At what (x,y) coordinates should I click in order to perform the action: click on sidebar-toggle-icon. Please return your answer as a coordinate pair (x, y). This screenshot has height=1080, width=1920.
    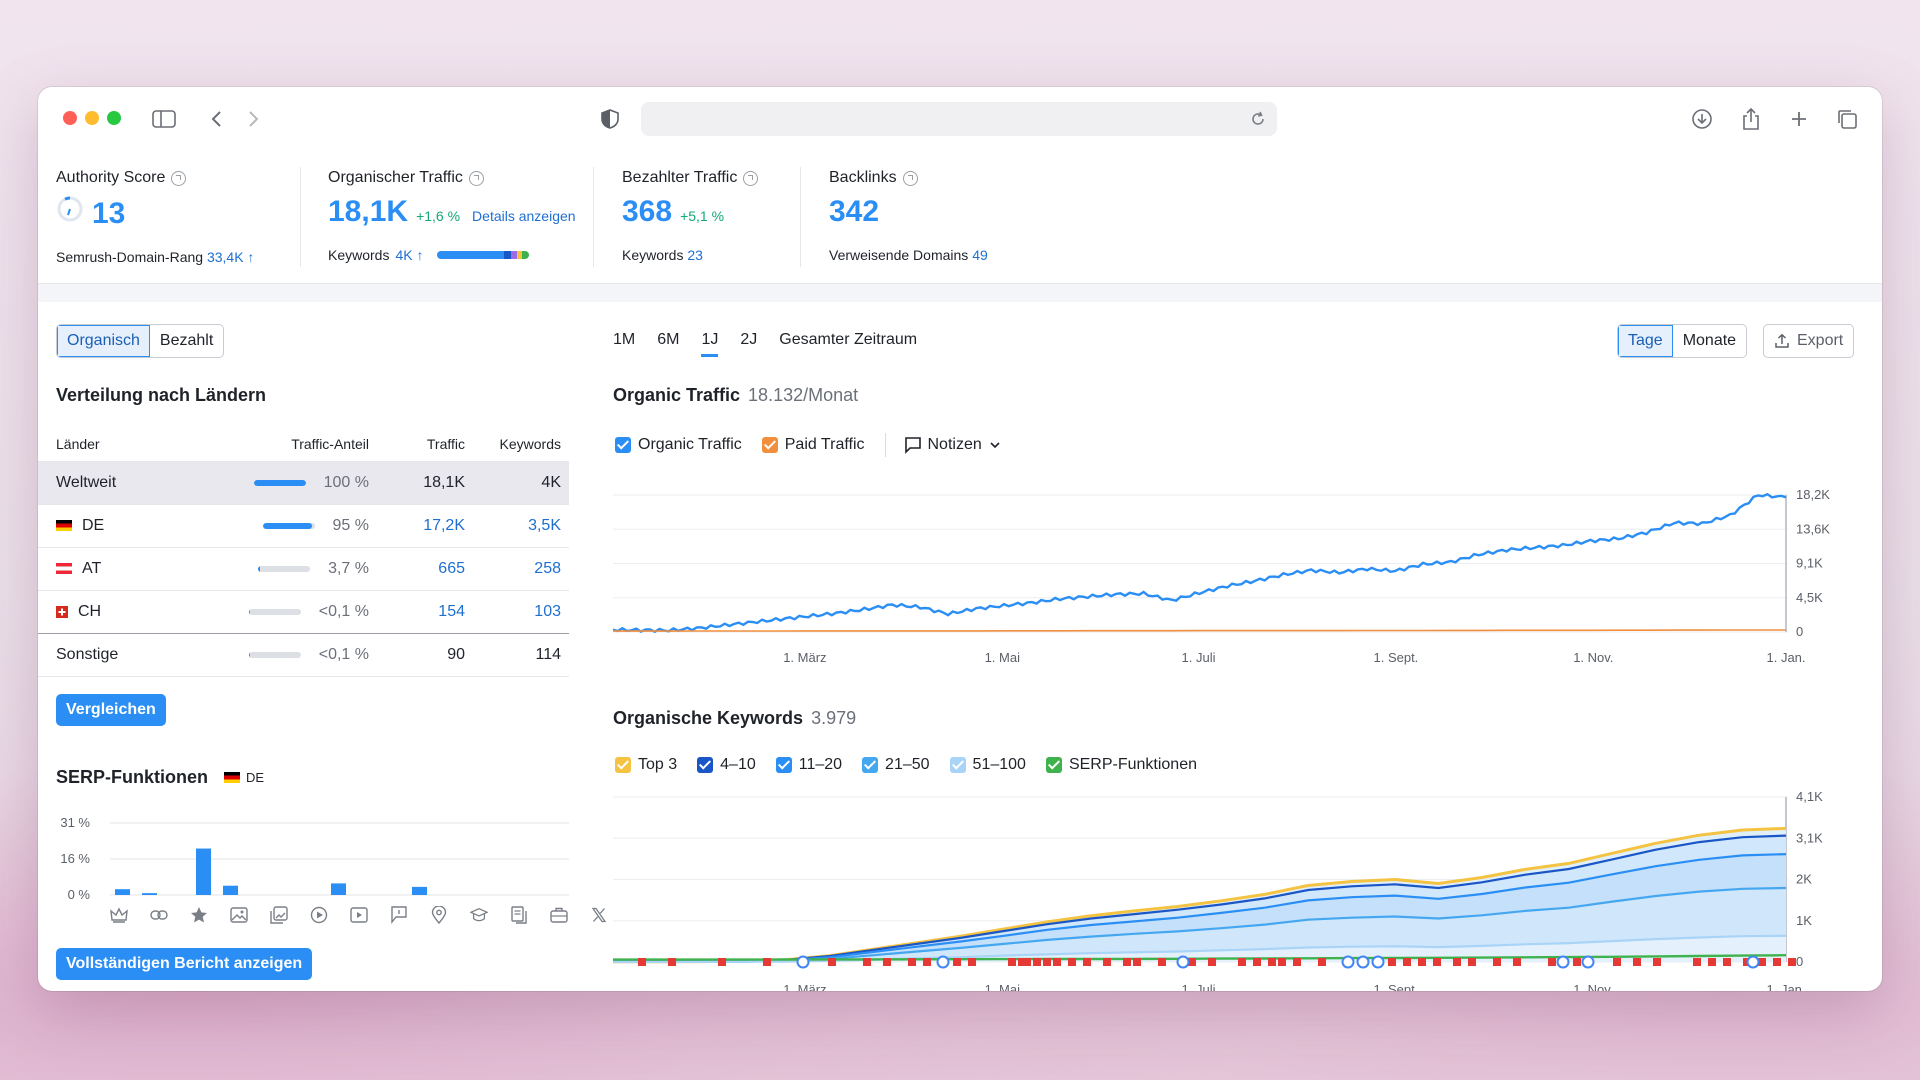
    Looking at the image, I should click on (164, 119).